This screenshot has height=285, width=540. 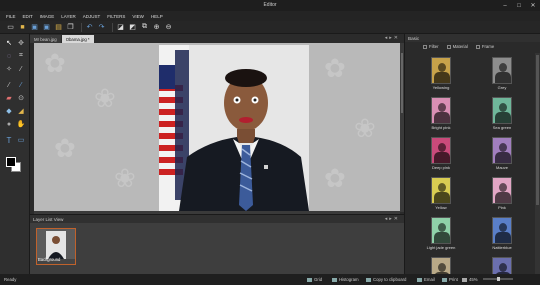 What do you see at coordinates (502, 207) in the screenshot?
I see `preset-label: Pink` at bounding box center [502, 207].